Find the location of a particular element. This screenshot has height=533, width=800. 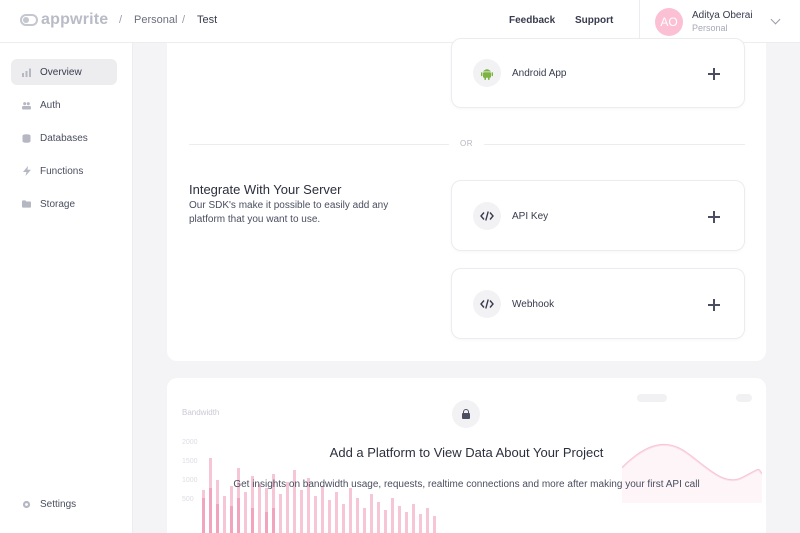

appwrite-logo-icon is located at coordinates (29, 20).